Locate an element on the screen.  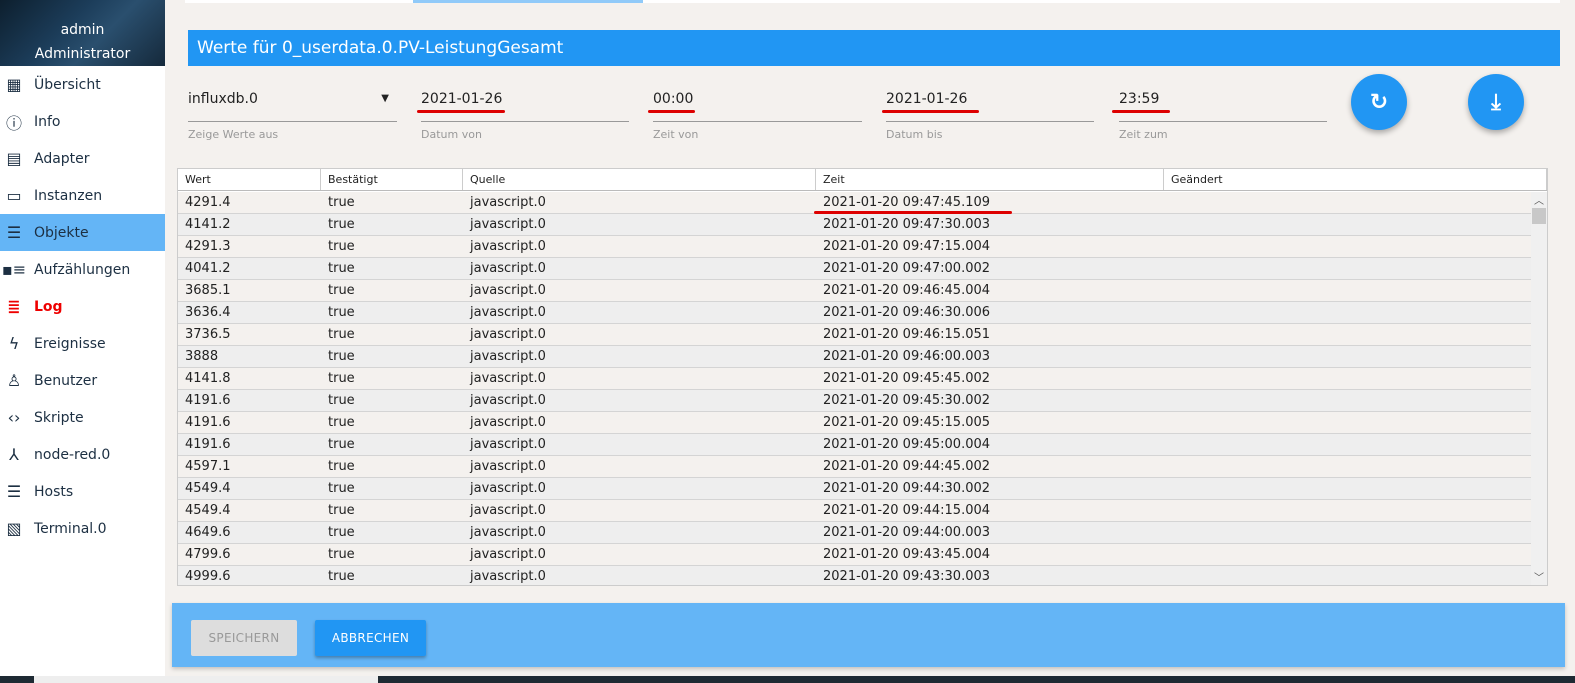
instance-select: influxdb.0 ▼ Zeige Werte aus is located at coordinates (292, 118).